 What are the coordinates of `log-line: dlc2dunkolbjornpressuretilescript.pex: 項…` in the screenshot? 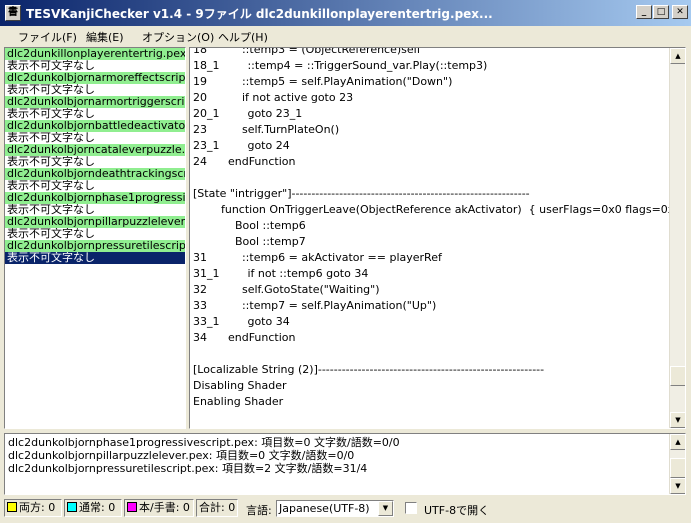 It's located at (188, 468).